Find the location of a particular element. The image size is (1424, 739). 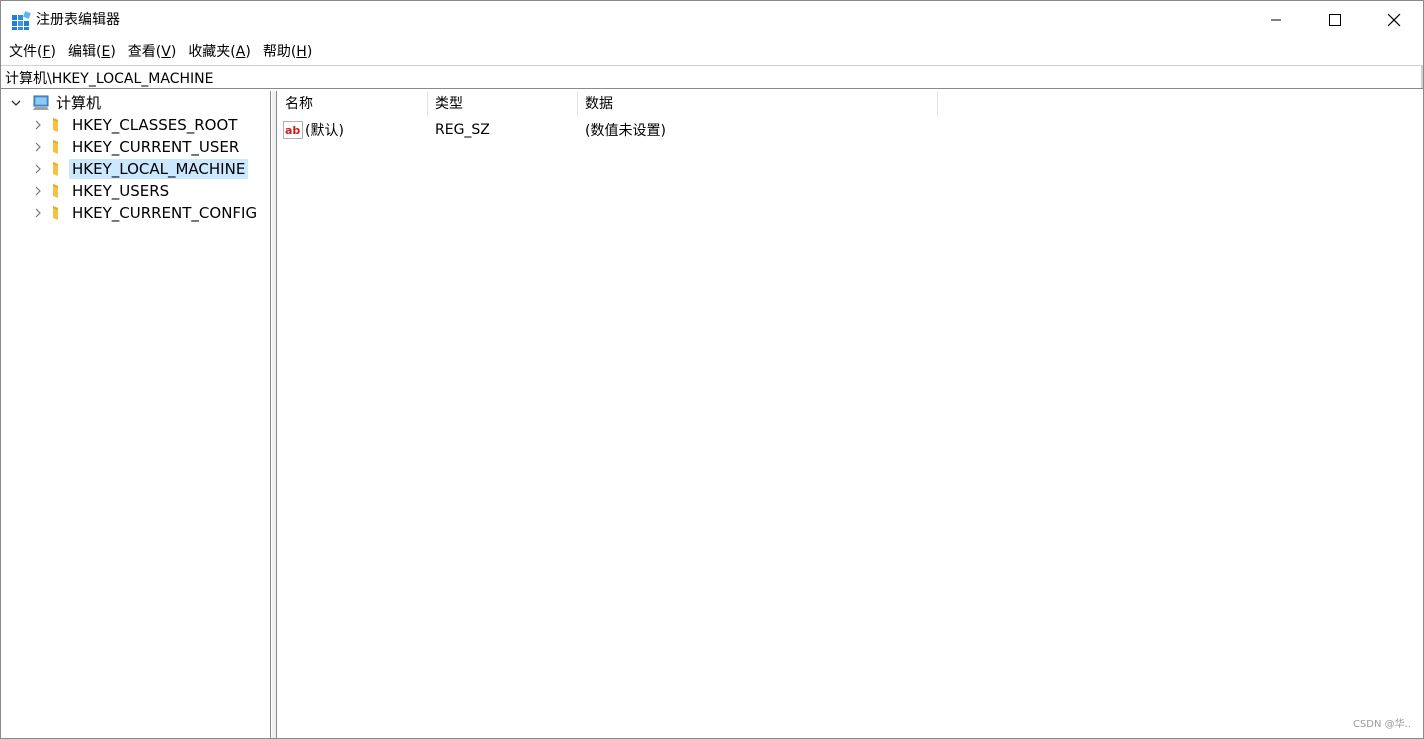

maximize-icon is located at coordinates (1335, 20).